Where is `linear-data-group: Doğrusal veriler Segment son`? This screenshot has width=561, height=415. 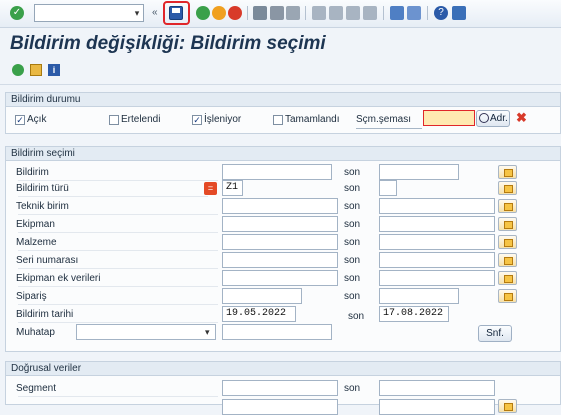
linear-data-group: Doğrusal veriler Segment son is located at coordinates (283, 388).